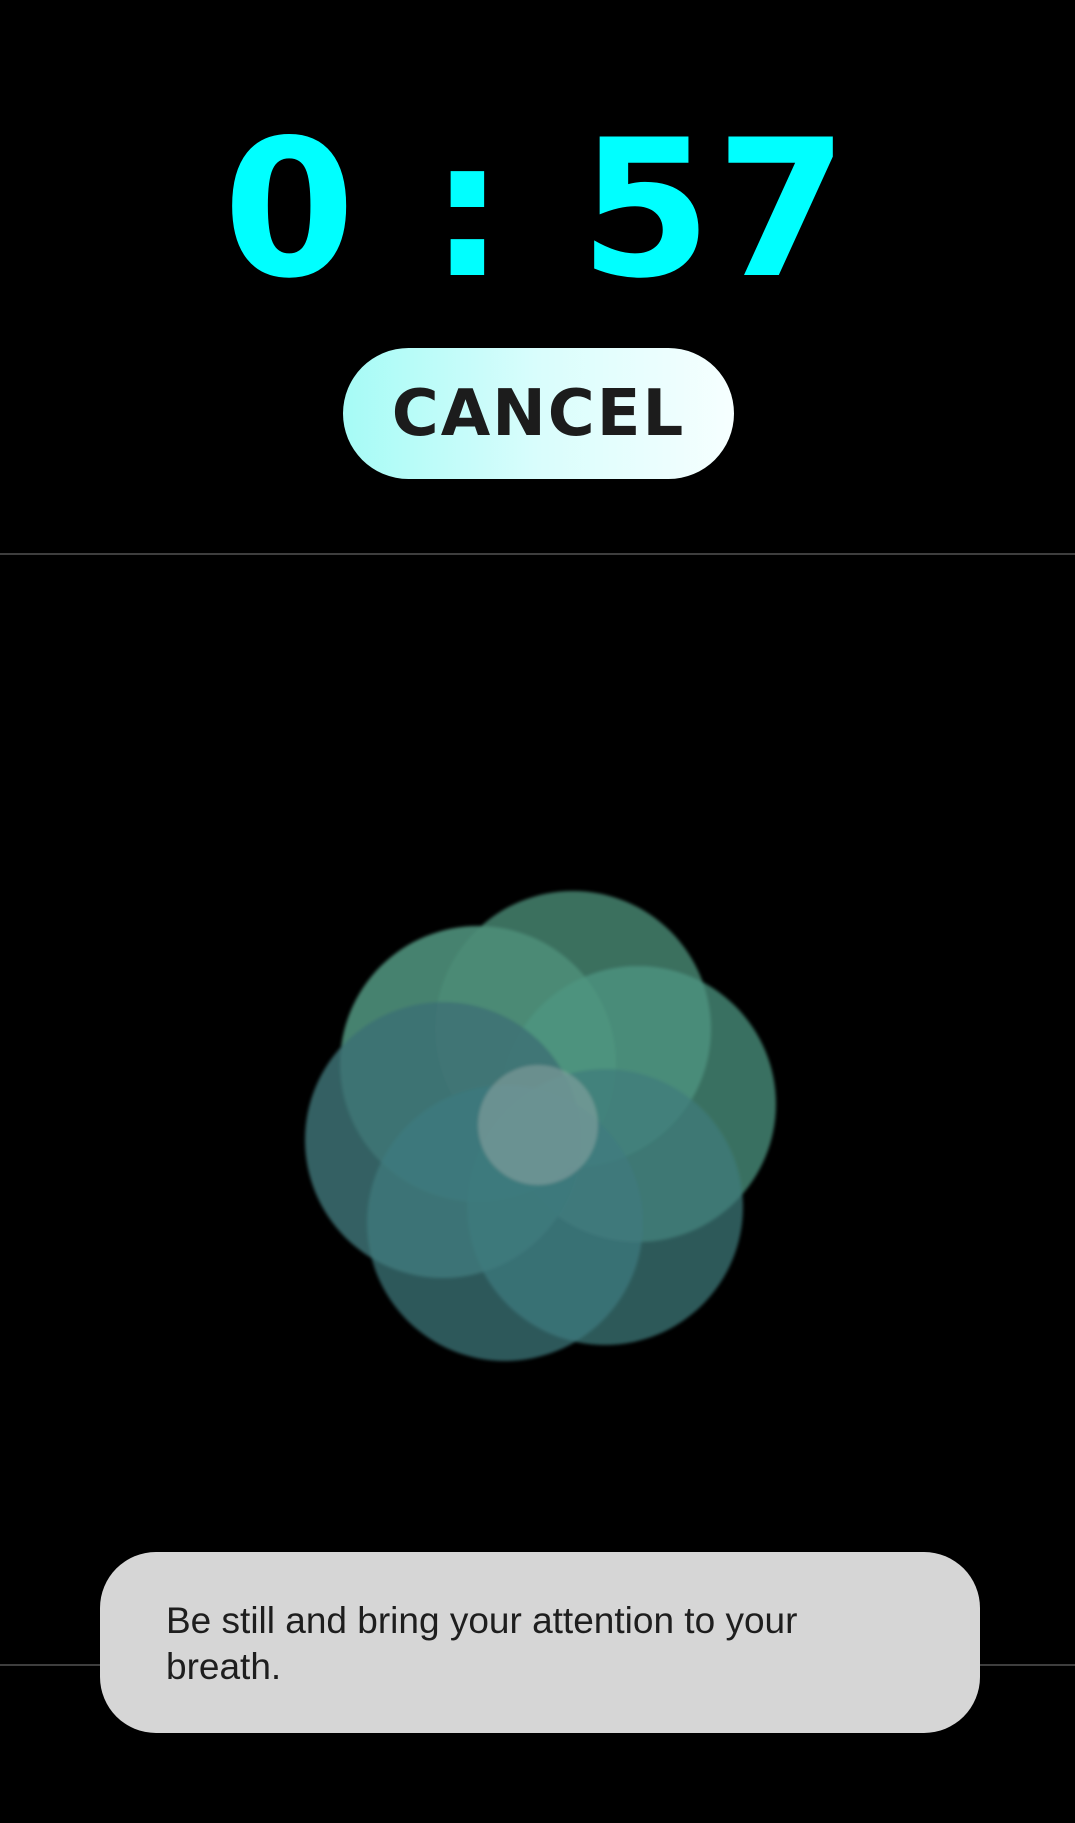  I want to click on breathing-flower-graphic, so click(540, 1126).